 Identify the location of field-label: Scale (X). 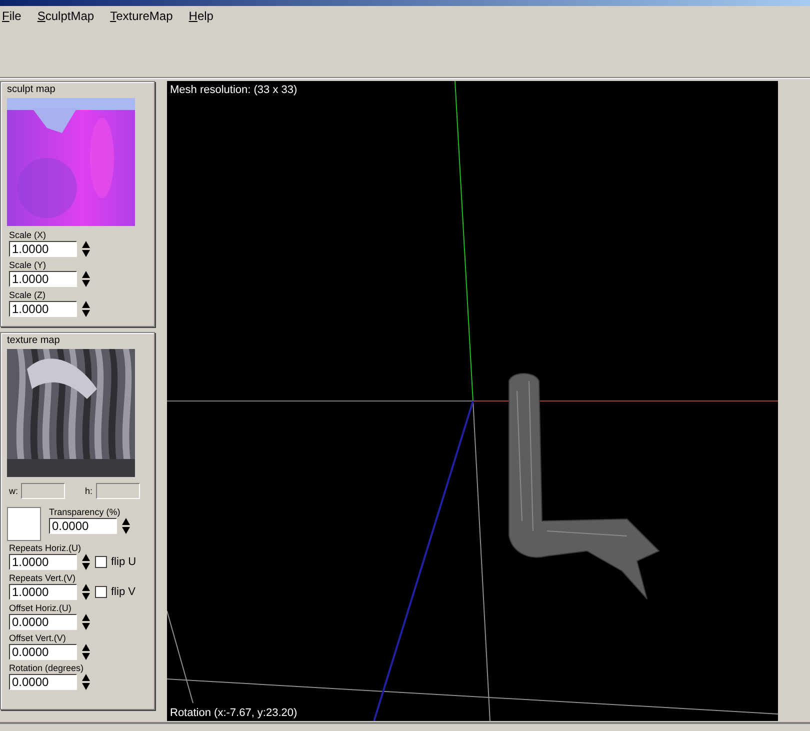
(28, 235).